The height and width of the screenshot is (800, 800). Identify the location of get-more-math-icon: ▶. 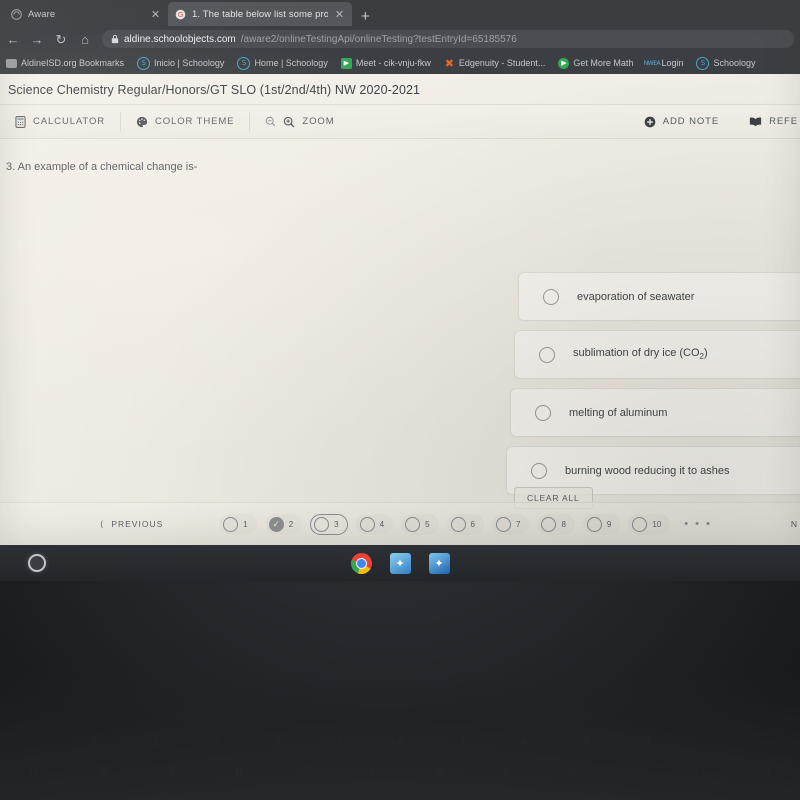
(564, 63).